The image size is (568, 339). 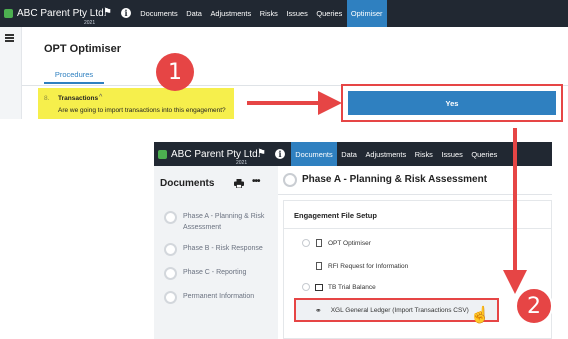 I want to click on step-1-badge: 1, so click(x=175, y=72).